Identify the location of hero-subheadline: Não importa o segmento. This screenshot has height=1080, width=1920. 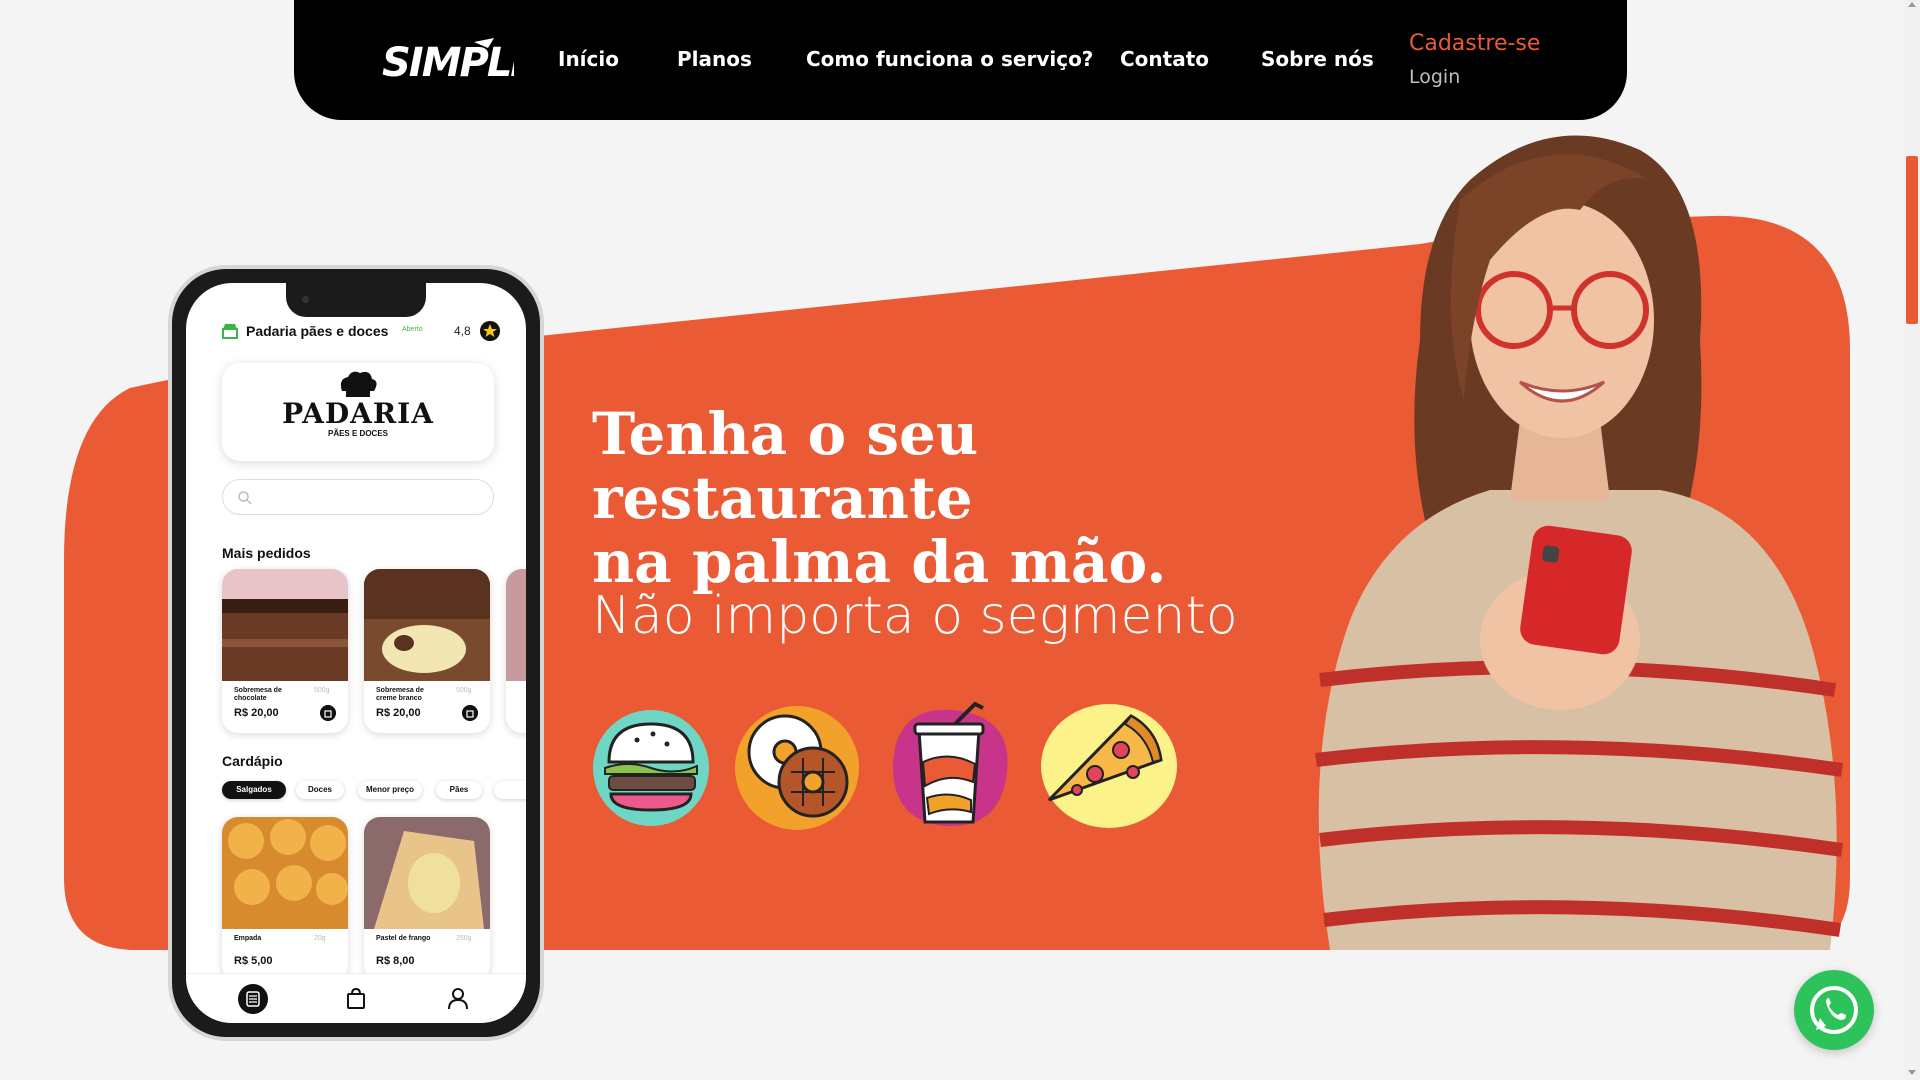
(915, 616).